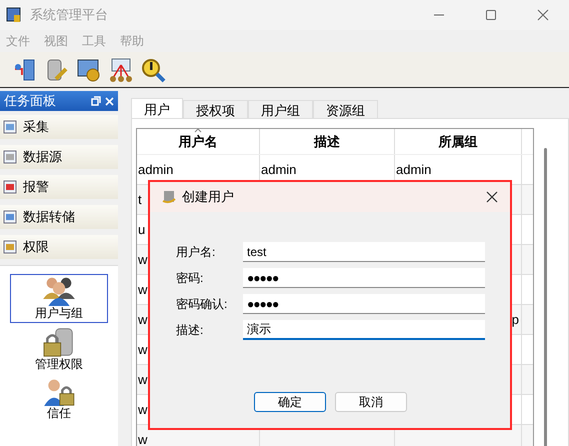 This screenshot has width=569, height=446. I want to click on table-cell-text: u, so click(142, 229).